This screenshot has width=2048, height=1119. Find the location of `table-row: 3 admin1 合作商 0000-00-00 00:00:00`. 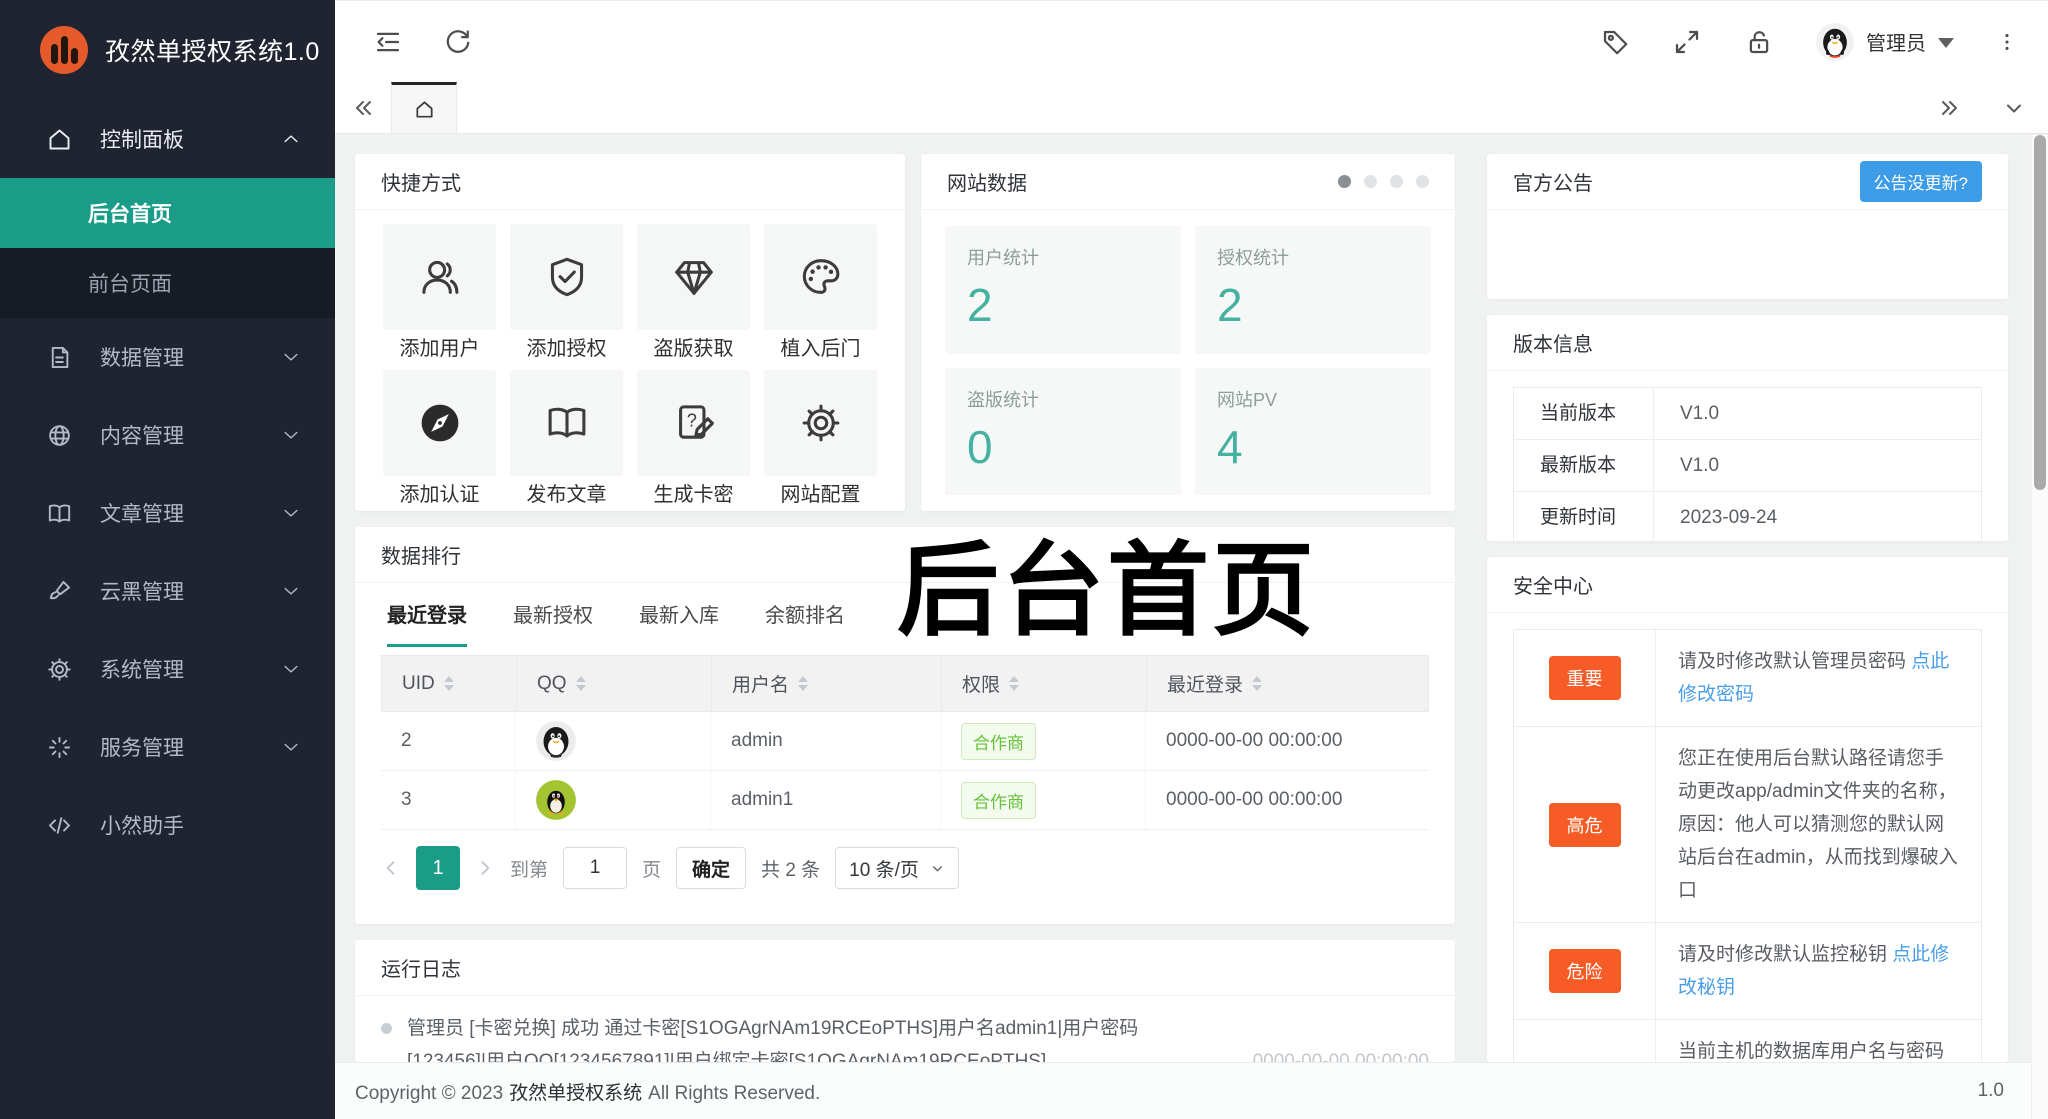

table-row: 3 admin1 合作商 0000-00-00 00:00:00 is located at coordinates (905, 800).